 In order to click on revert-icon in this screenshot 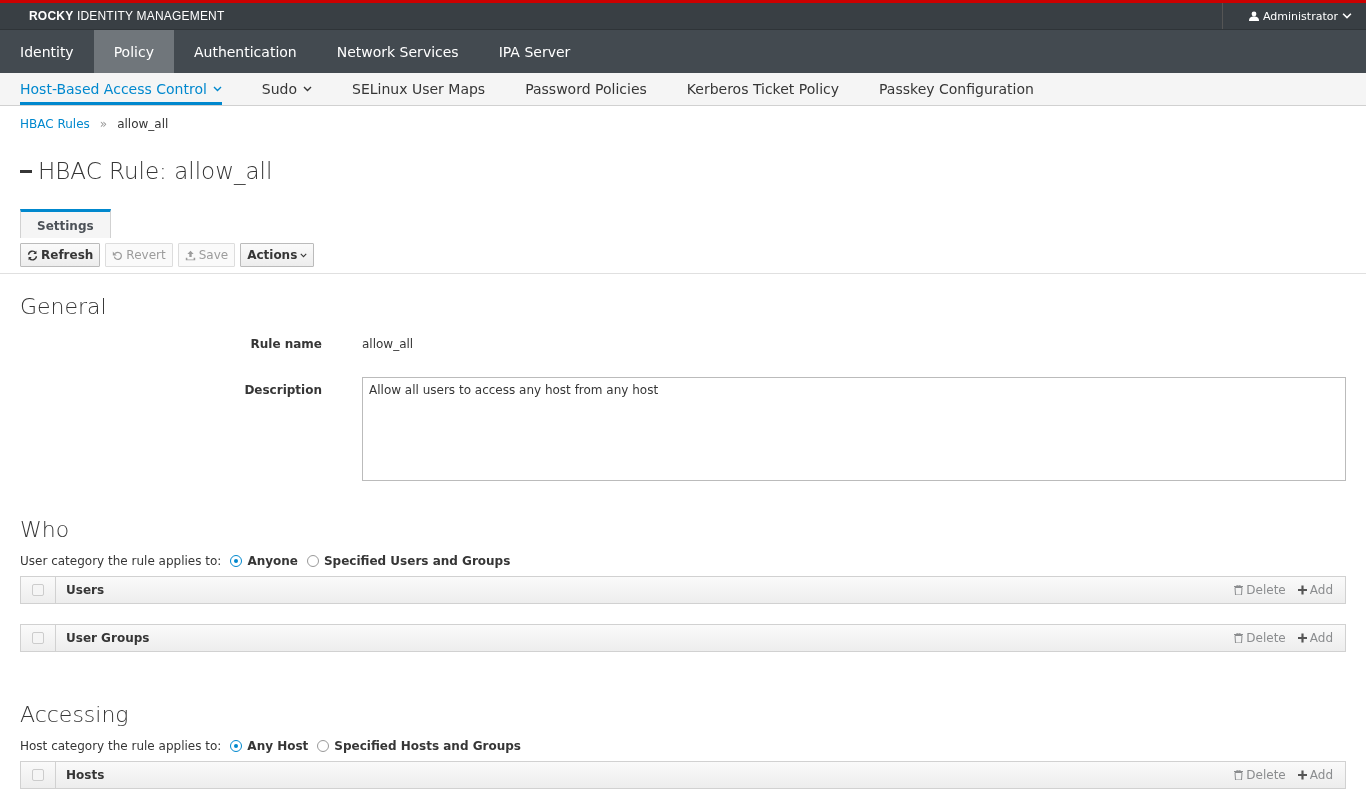, I will do `click(118, 255)`.